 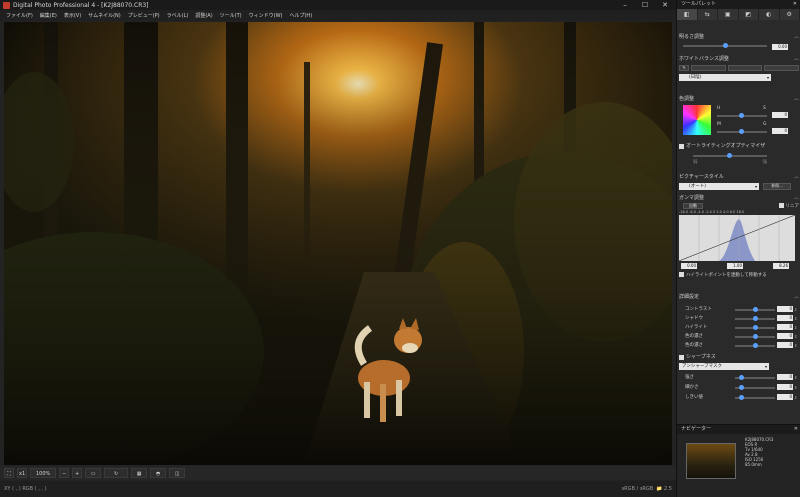 I want to click on shadow-knob, so click(x=755, y=318).